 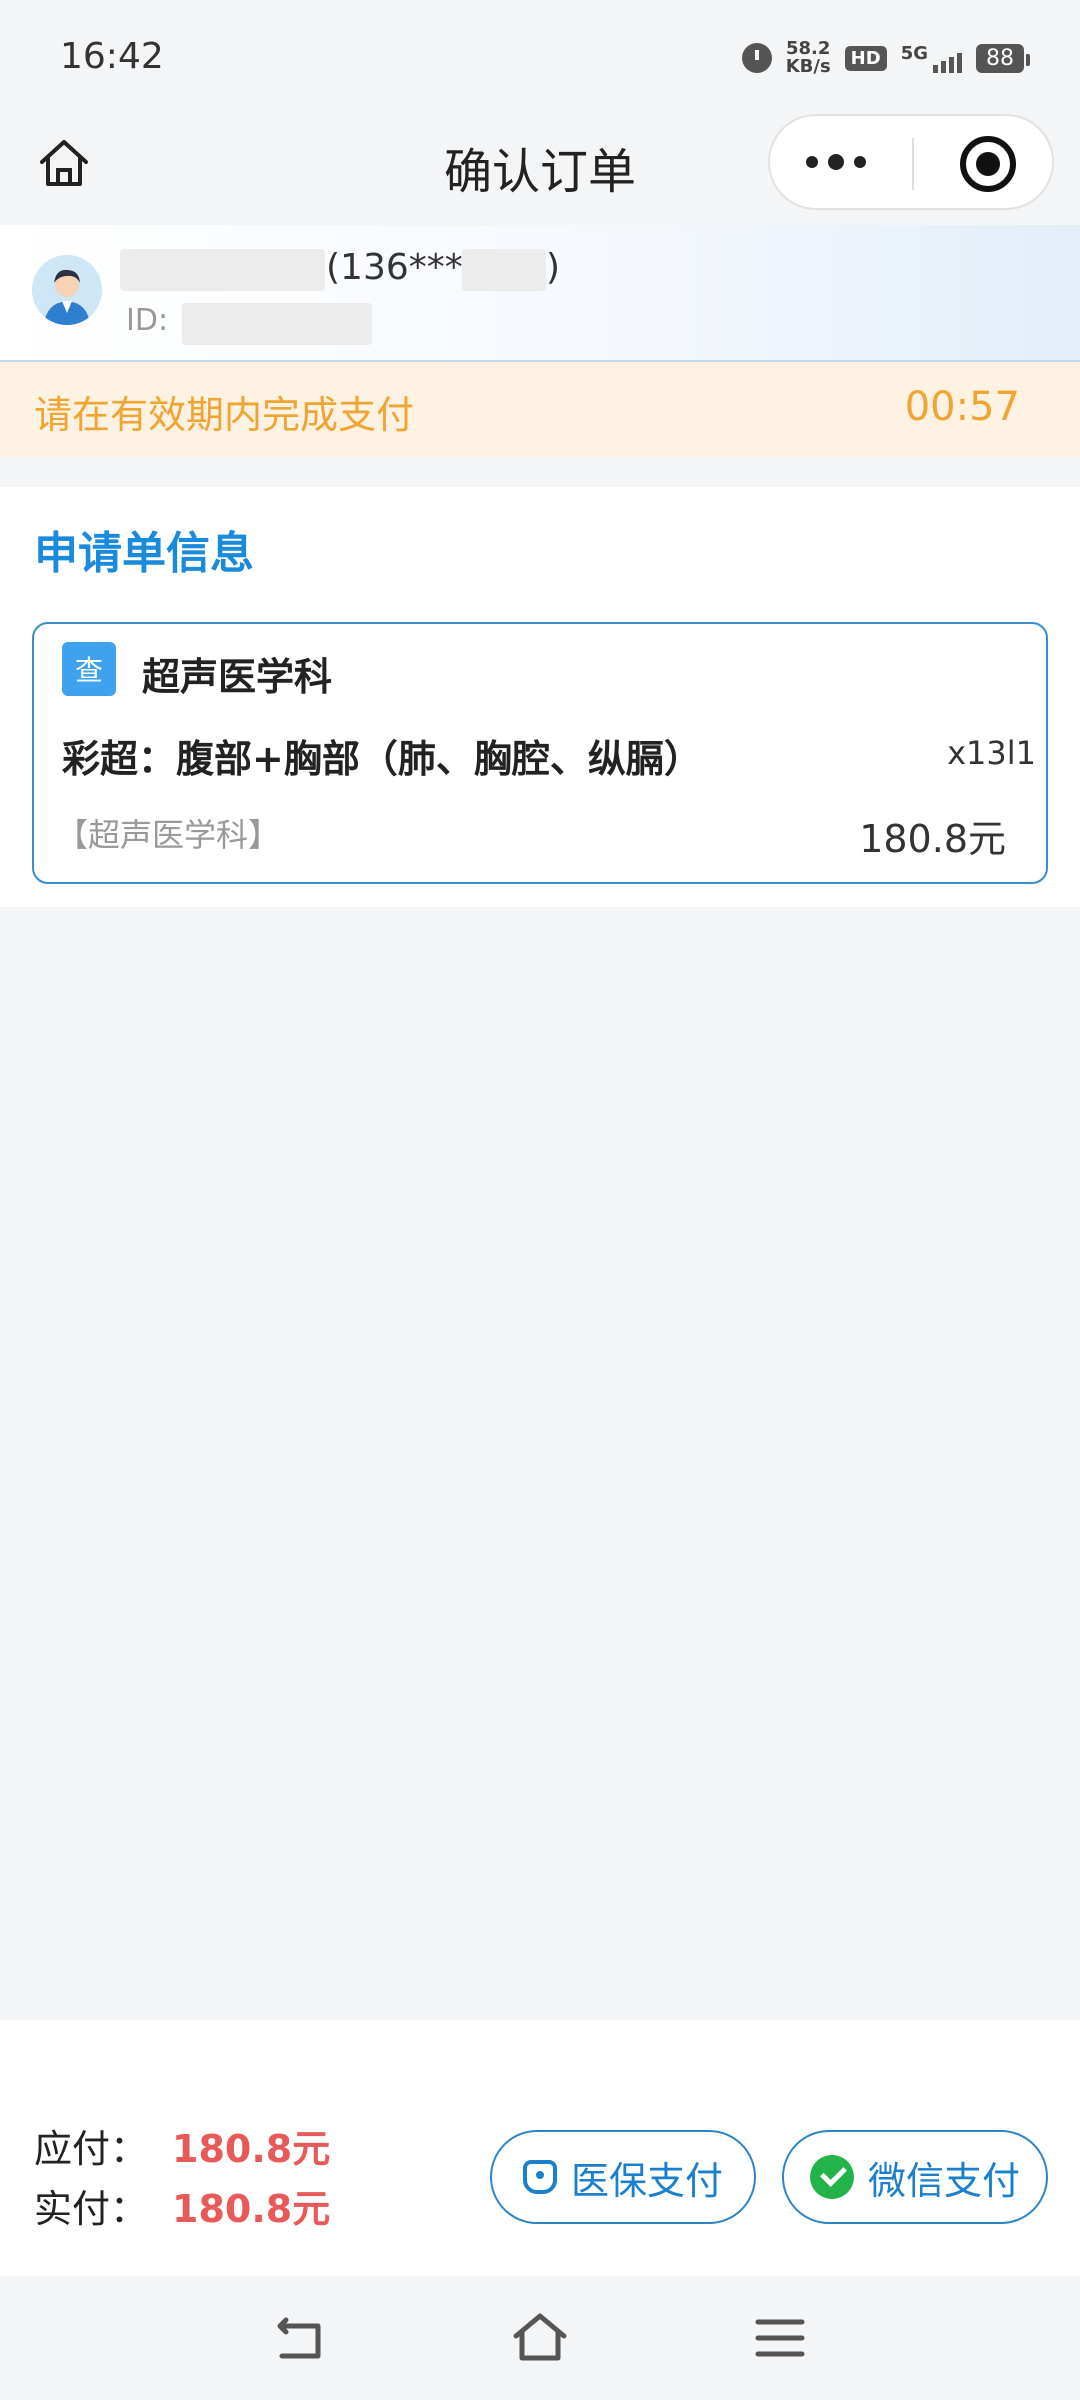 I want to click on amount-due-value: 180.8元, so click(x=251, y=2149).